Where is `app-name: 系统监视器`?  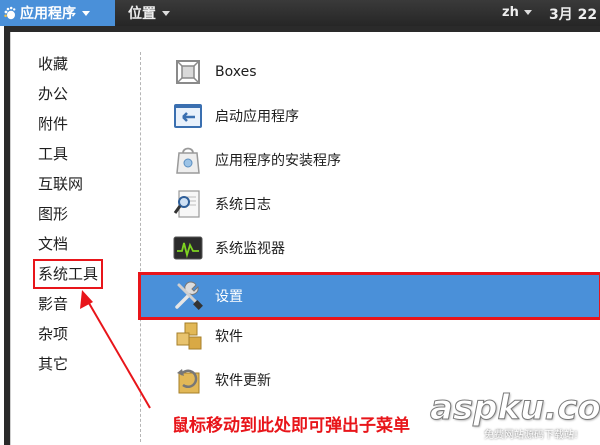 app-name: 系统监视器 is located at coordinates (250, 249).